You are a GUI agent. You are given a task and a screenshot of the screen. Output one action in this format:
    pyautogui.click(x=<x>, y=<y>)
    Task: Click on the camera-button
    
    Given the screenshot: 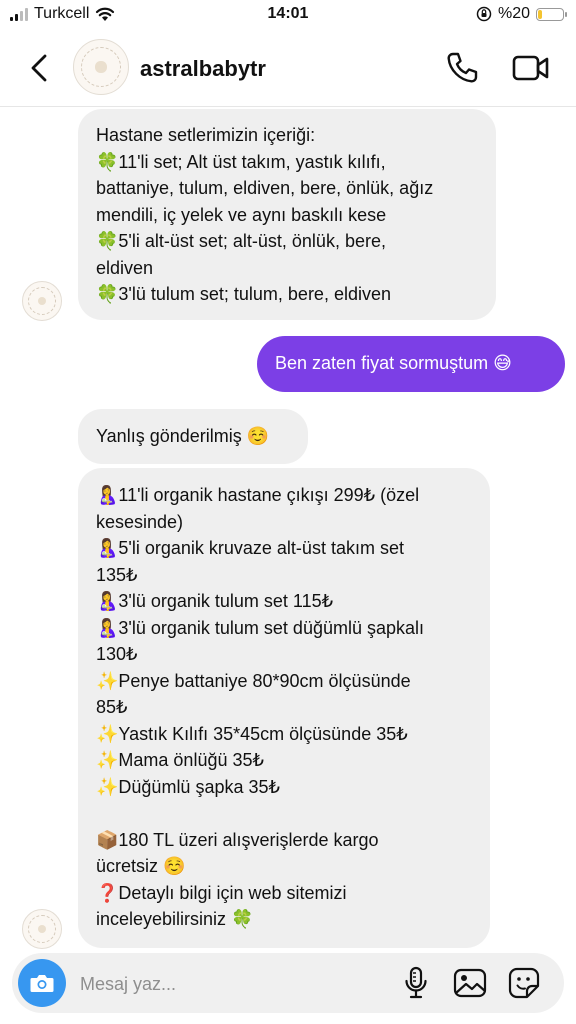 What is the action you would take?
    pyautogui.click(x=42, y=983)
    